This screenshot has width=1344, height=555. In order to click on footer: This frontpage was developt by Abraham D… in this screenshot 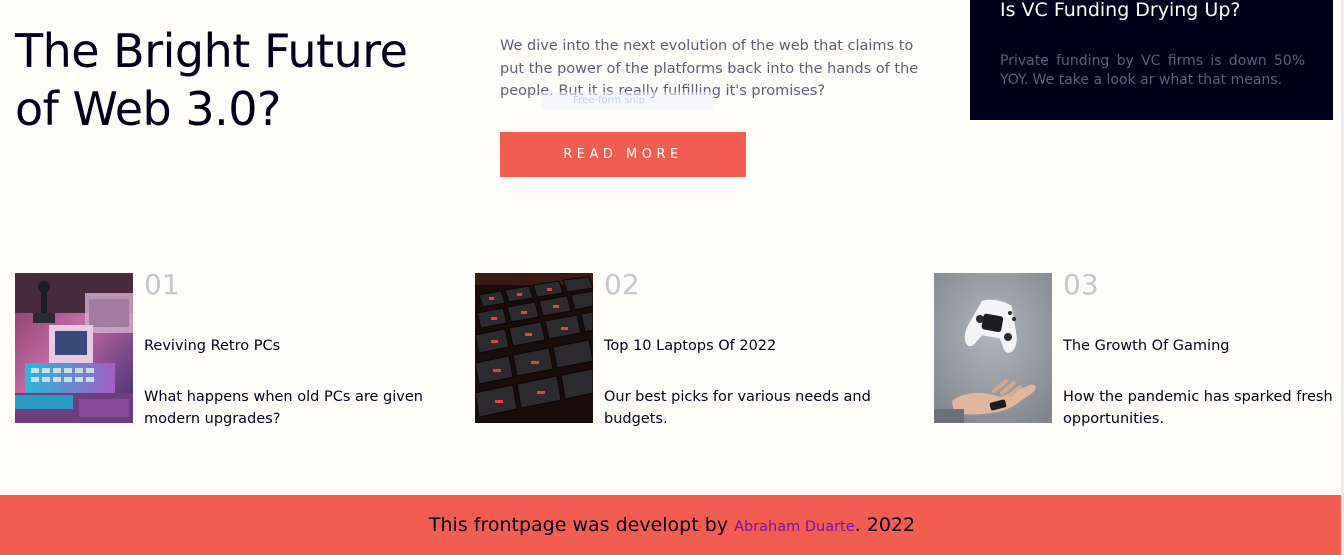, I will do `click(672, 525)`.